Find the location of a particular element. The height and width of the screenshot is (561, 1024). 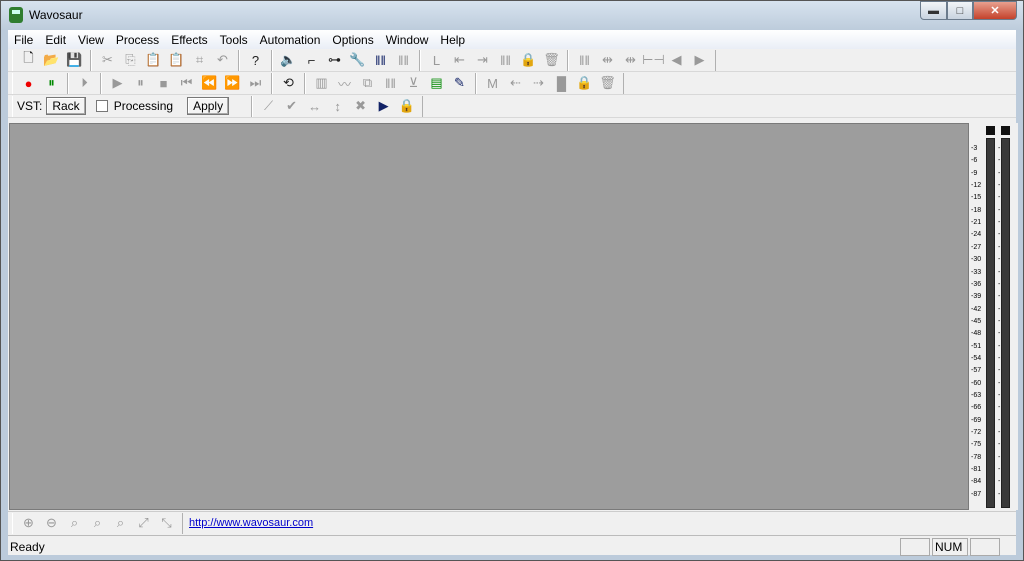

play-from-start-icon: ⏵ is located at coordinates (84, 83).